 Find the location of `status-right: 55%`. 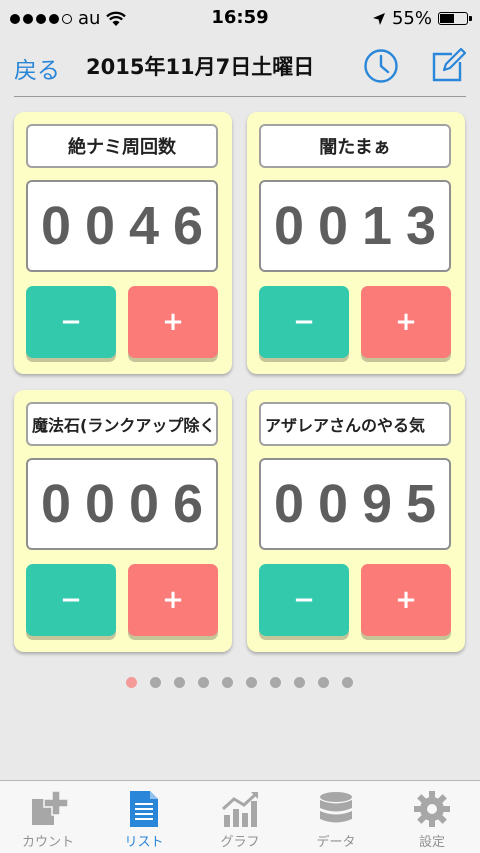

status-right: 55% is located at coordinates (422, 18).